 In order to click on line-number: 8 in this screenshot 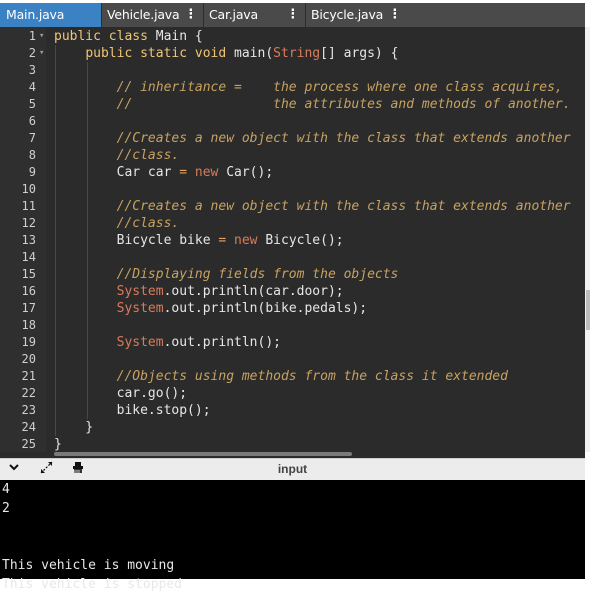, I will do `click(32, 155)`.